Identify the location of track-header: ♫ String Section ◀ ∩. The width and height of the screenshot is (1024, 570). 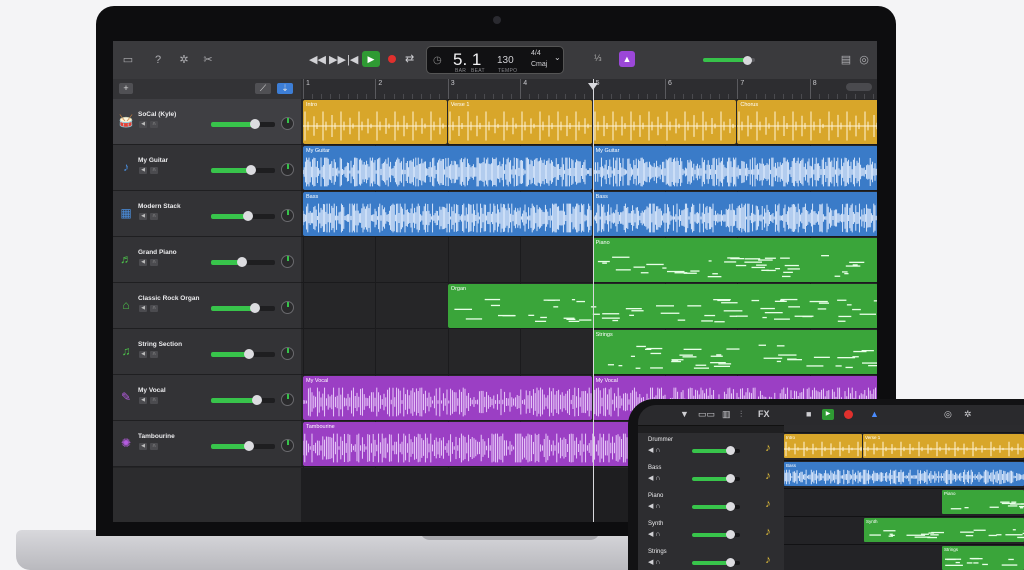
(207, 352).